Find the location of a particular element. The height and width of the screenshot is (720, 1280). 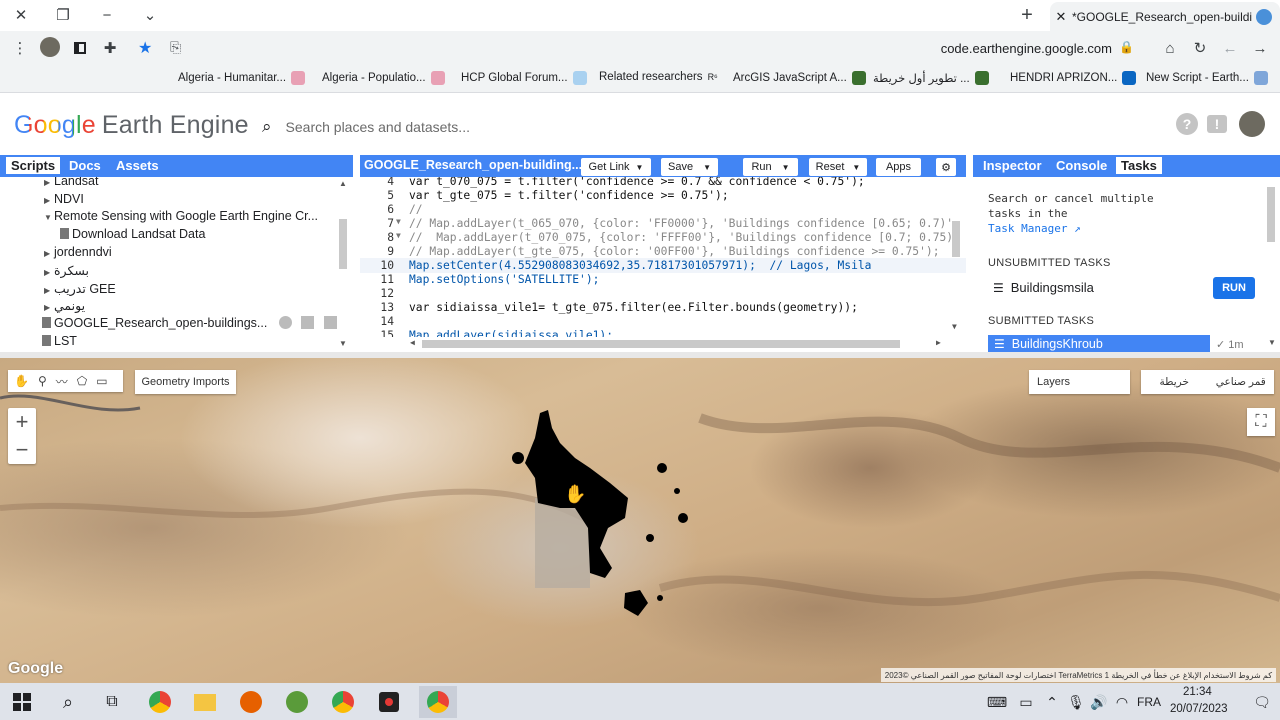

tab-docs: Docs is located at coordinates (85, 165).